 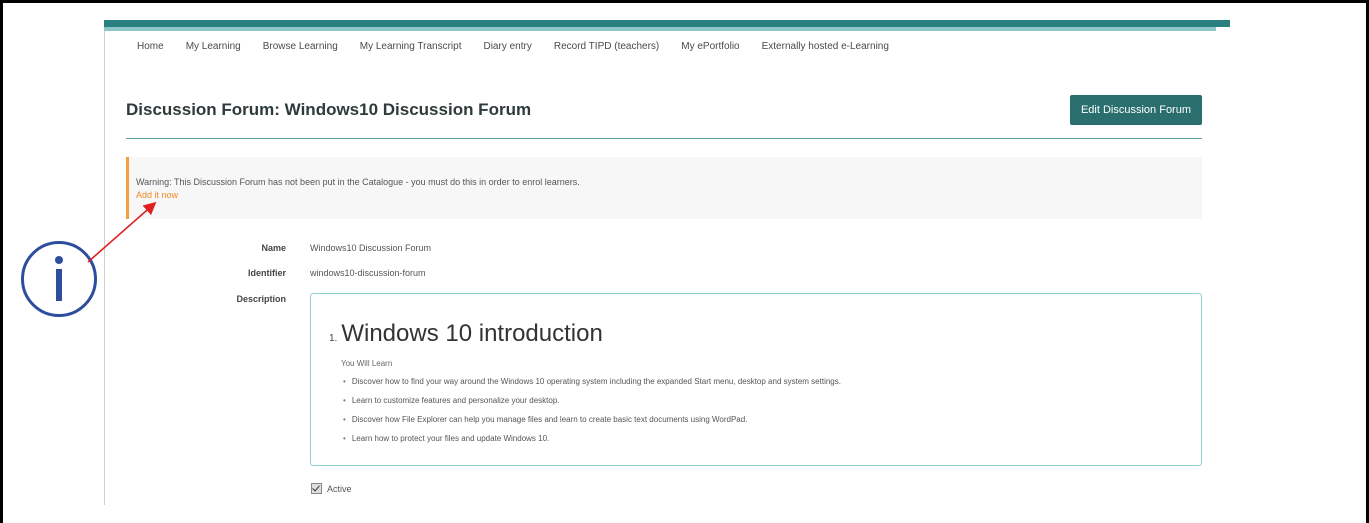 What do you see at coordinates (472, 333) in the screenshot?
I see `heading-title: Windows 10 introduction` at bounding box center [472, 333].